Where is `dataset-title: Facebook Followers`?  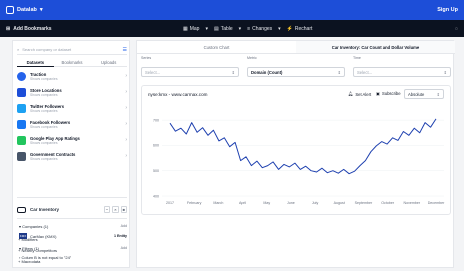
dataset-title: Facebook Followers is located at coordinates (50, 122).